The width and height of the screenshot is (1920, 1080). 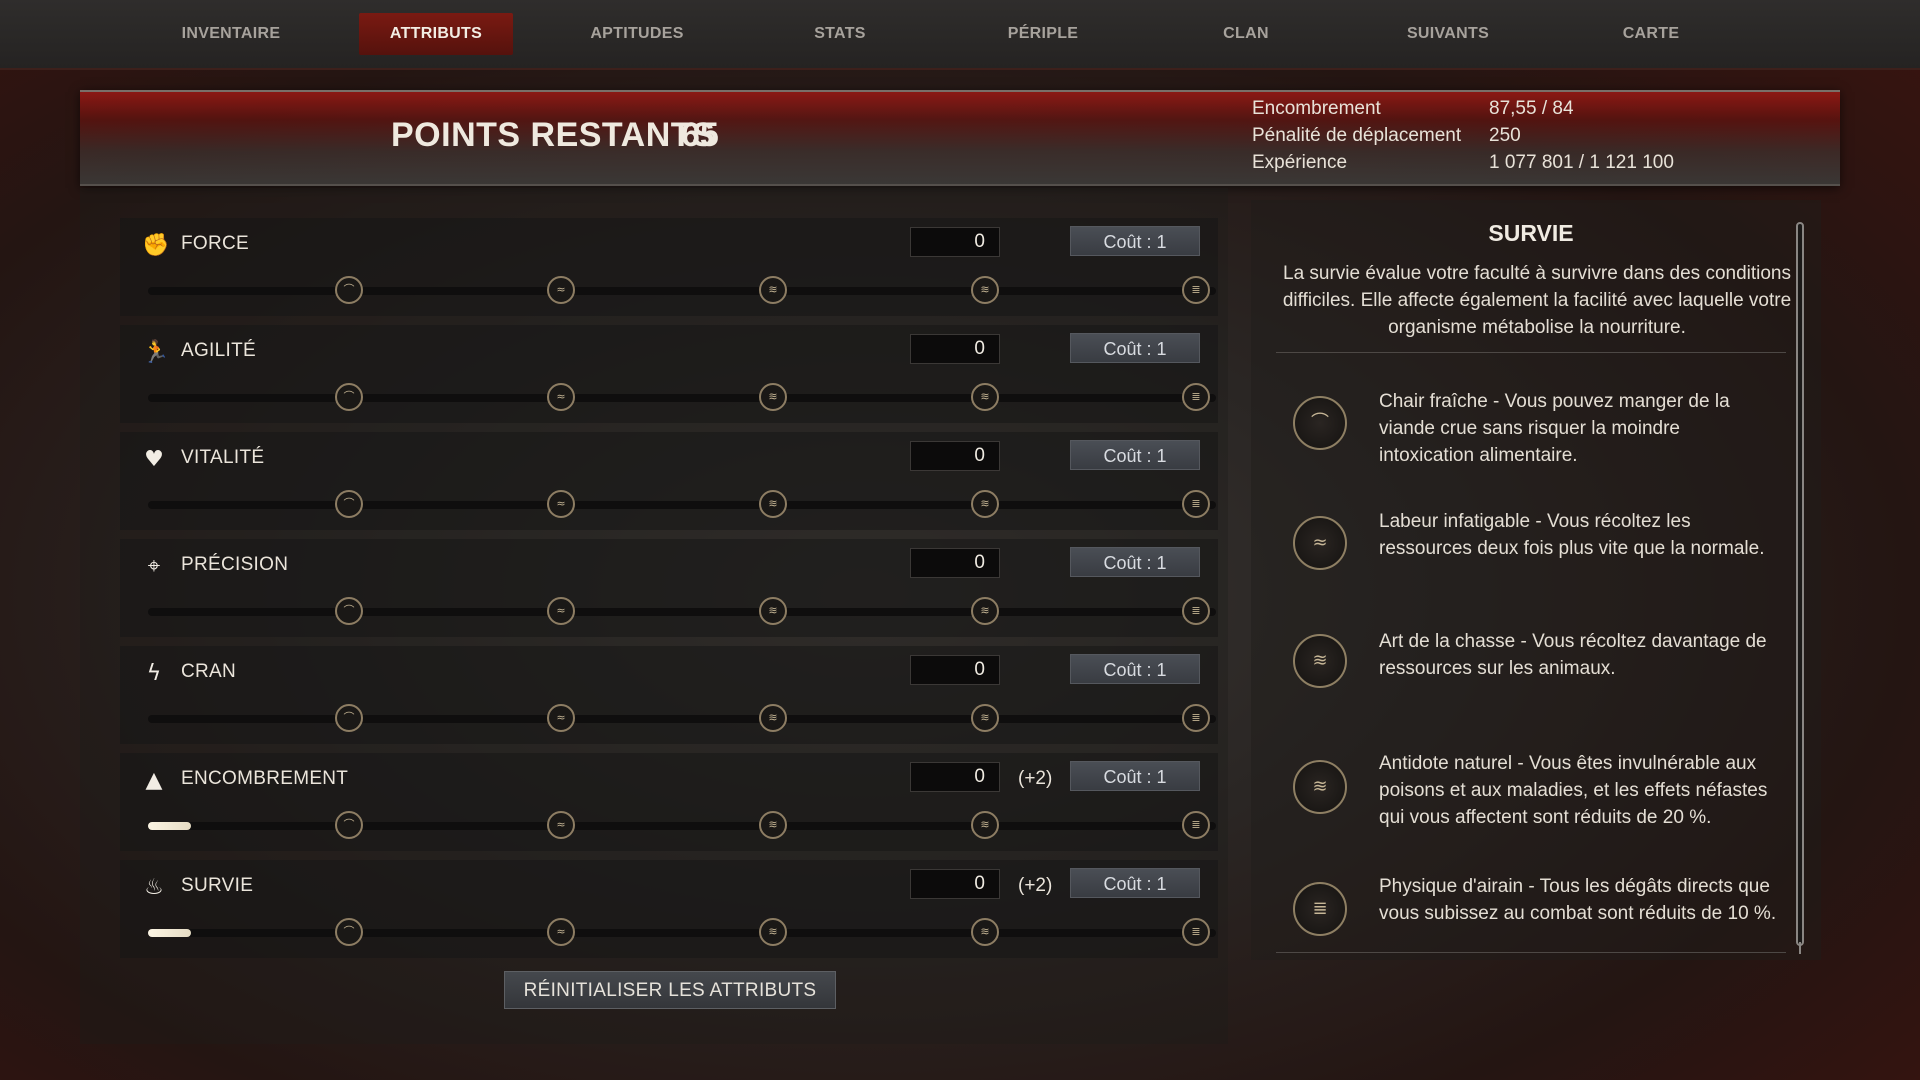 What do you see at coordinates (1316, 108) in the screenshot?
I see `encumbrance-label: Encombrement` at bounding box center [1316, 108].